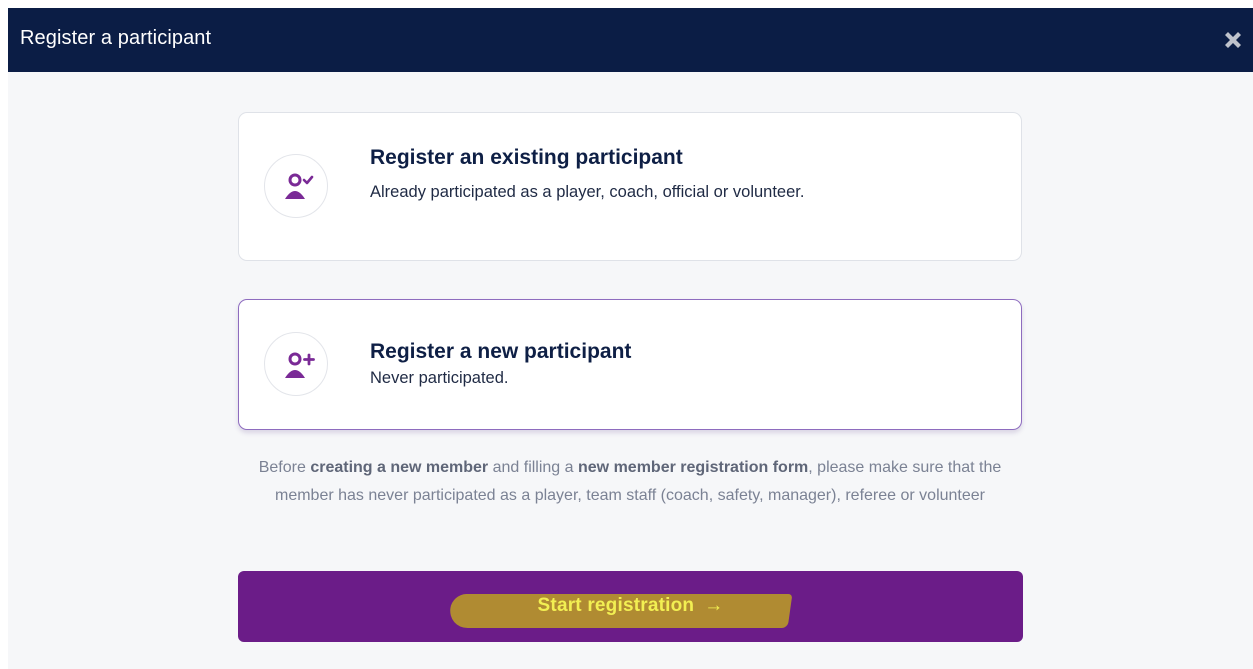 Image resolution: width=1253 pixels, height=669 pixels. I want to click on dialog-header: Register a participant, so click(630, 40).